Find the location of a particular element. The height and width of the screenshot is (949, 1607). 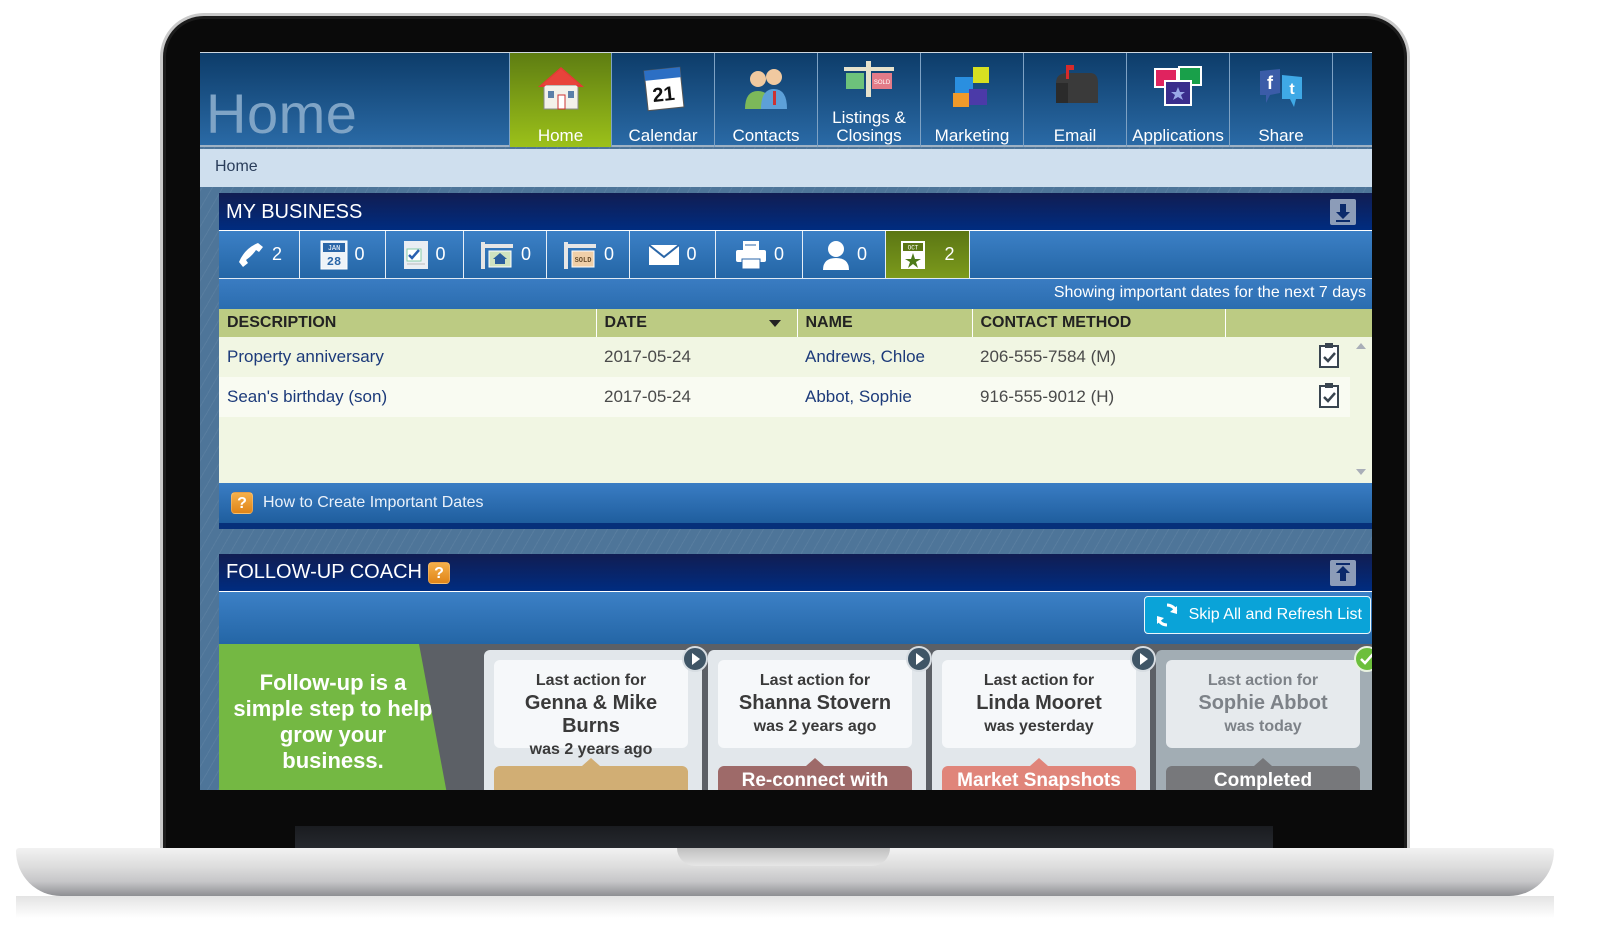

row-contact-method: 916-555-9012 (H) is located at coordinates (1098, 397).